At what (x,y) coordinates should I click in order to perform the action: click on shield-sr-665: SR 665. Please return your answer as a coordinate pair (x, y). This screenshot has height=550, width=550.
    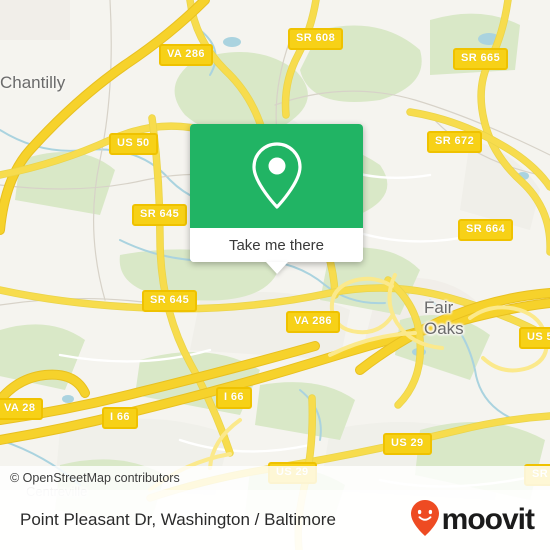
    Looking at the image, I should click on (481, 59).